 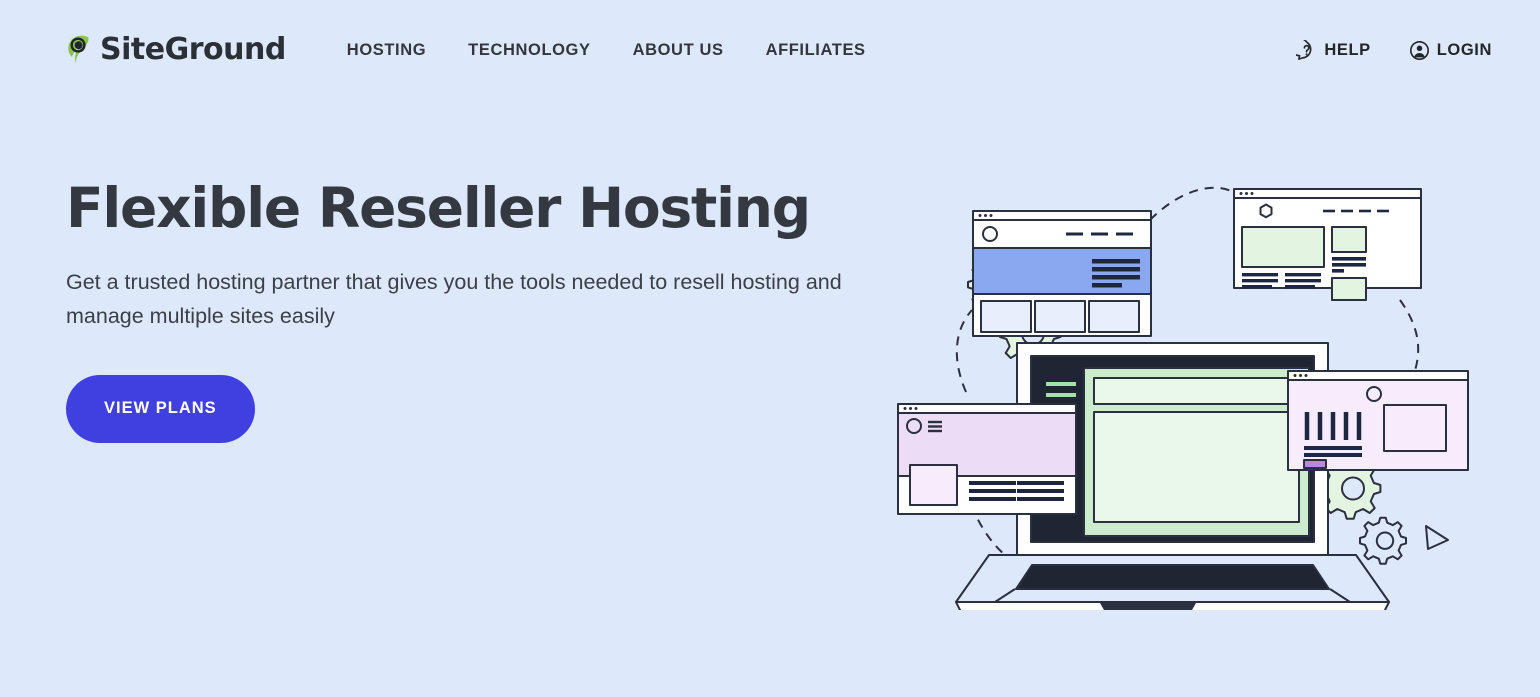 I want to click on nav-item-affiliates: AFFILIATES, so click(x=816, y=50).